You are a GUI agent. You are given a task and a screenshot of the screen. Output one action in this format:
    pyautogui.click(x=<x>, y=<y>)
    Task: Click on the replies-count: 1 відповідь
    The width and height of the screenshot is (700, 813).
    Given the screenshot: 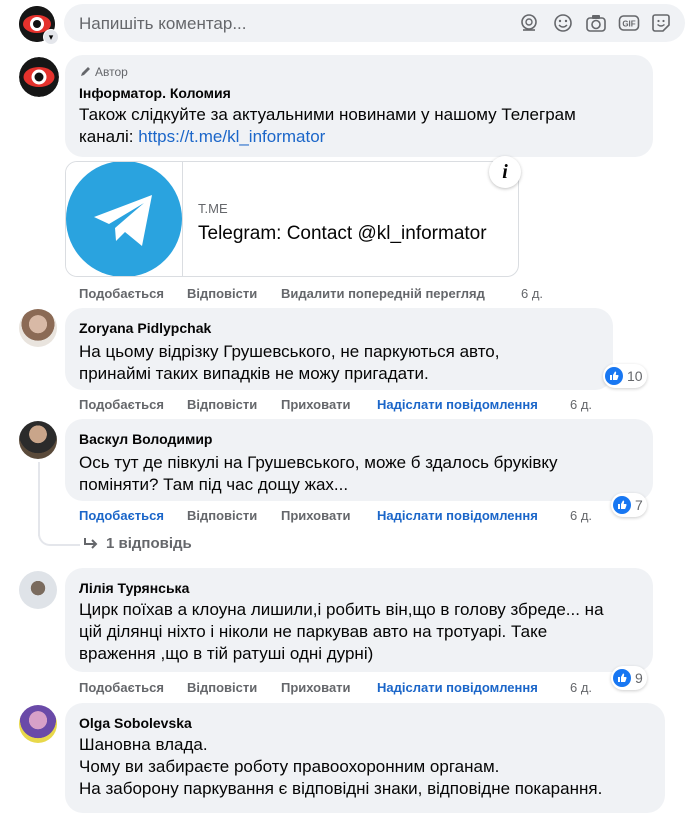 What is the action you would take?
    pyautogui.click(x=149, y=543)
    